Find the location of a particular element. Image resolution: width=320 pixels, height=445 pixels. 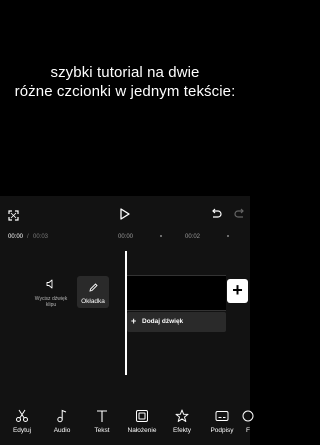

tool-filters: F is located at coordinates (248, 421).